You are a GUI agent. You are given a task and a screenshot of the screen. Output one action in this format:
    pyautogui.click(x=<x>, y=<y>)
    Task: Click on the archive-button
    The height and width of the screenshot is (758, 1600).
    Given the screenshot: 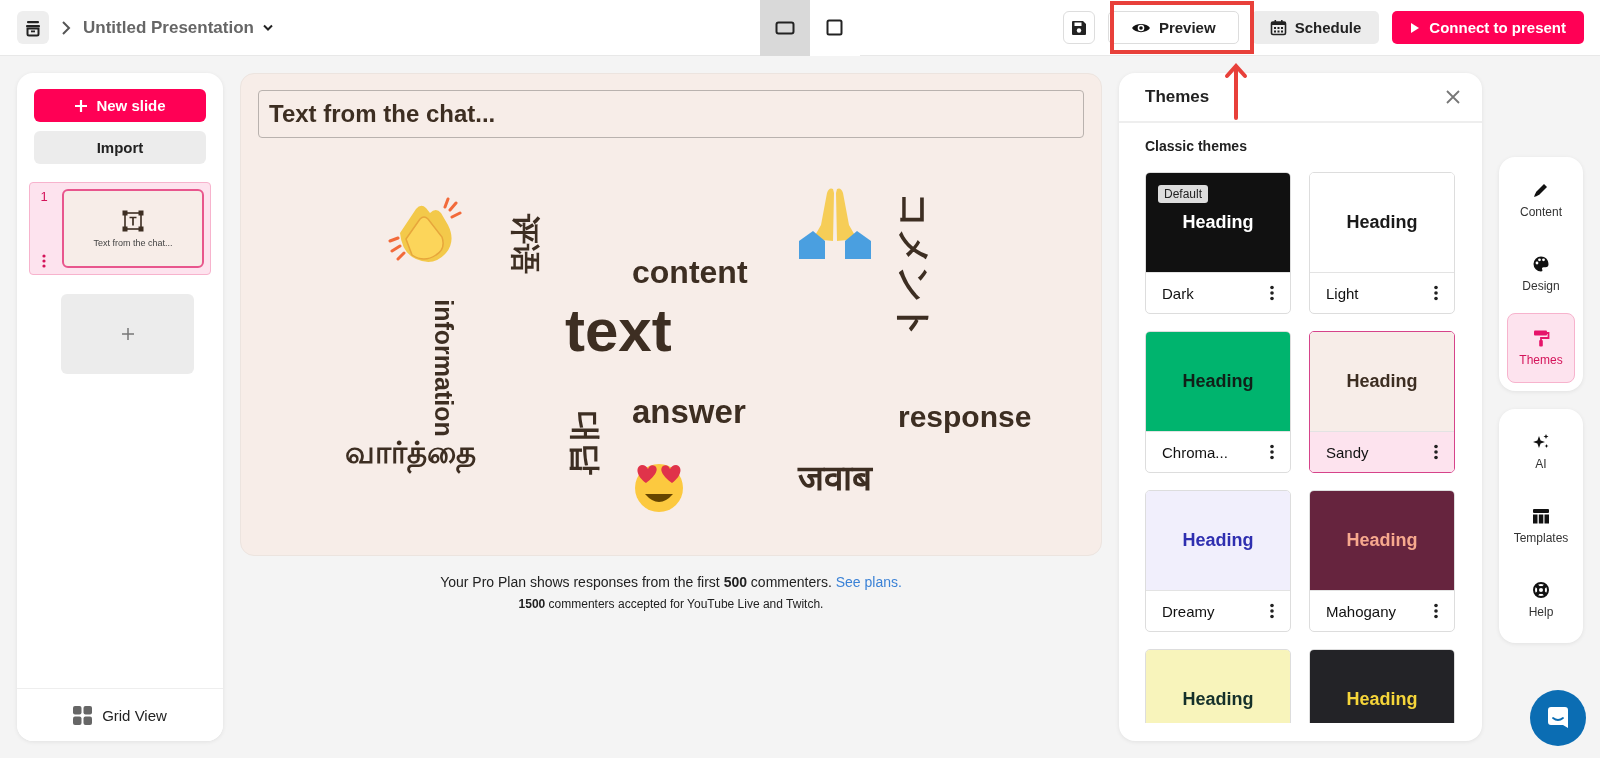 What is the action you would take?
    pyautogui.click(x=33, y=27)
    